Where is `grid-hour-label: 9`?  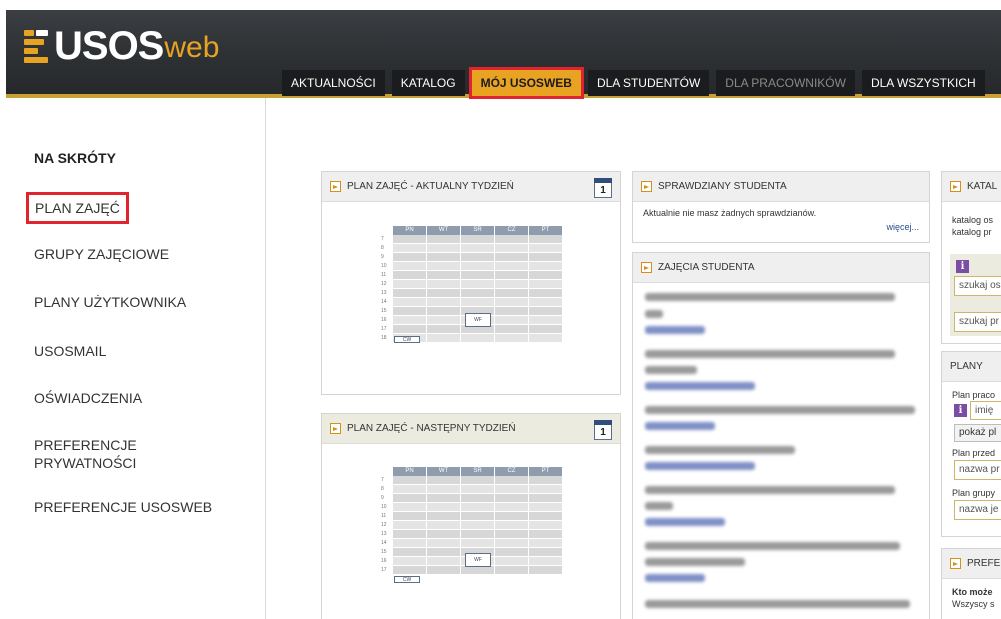 grid-hour-label: 9 is located at coordinates (382, 257).